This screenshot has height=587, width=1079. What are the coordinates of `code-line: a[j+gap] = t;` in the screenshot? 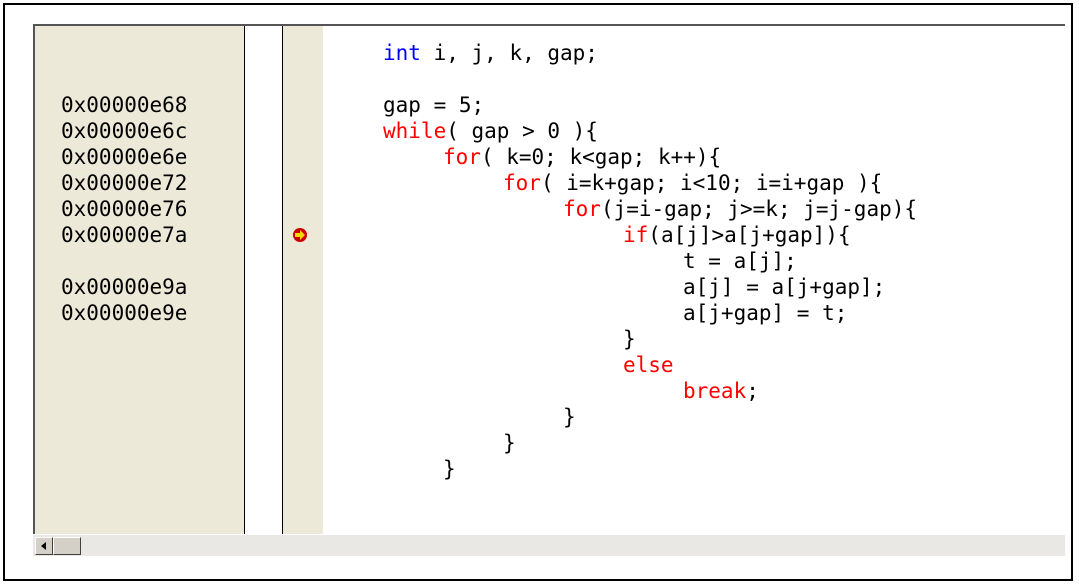 It's located at (765, 313).